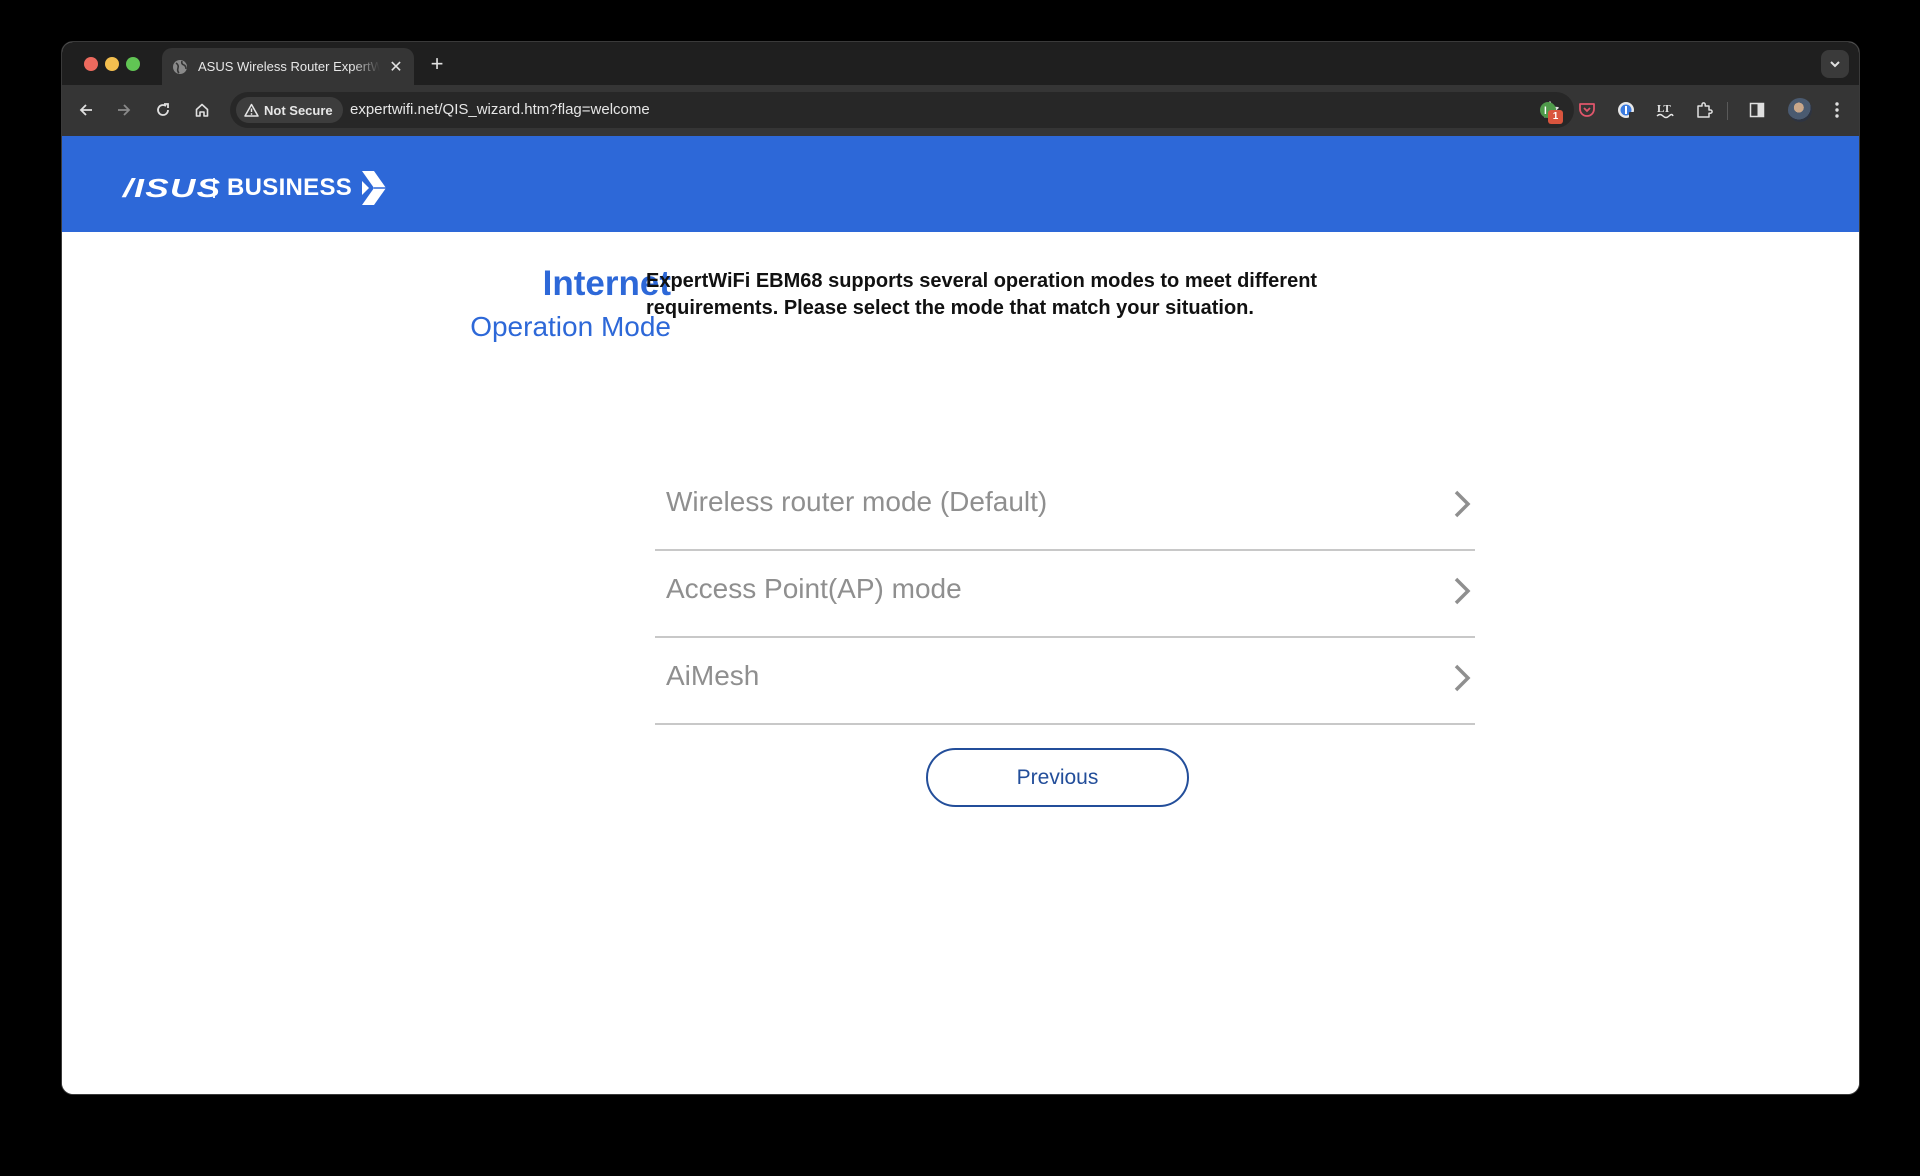  What do you see at coordinates (1587, 110) in the screenshot?
I see `pocket-icon` at bounding box center [1587, 110].